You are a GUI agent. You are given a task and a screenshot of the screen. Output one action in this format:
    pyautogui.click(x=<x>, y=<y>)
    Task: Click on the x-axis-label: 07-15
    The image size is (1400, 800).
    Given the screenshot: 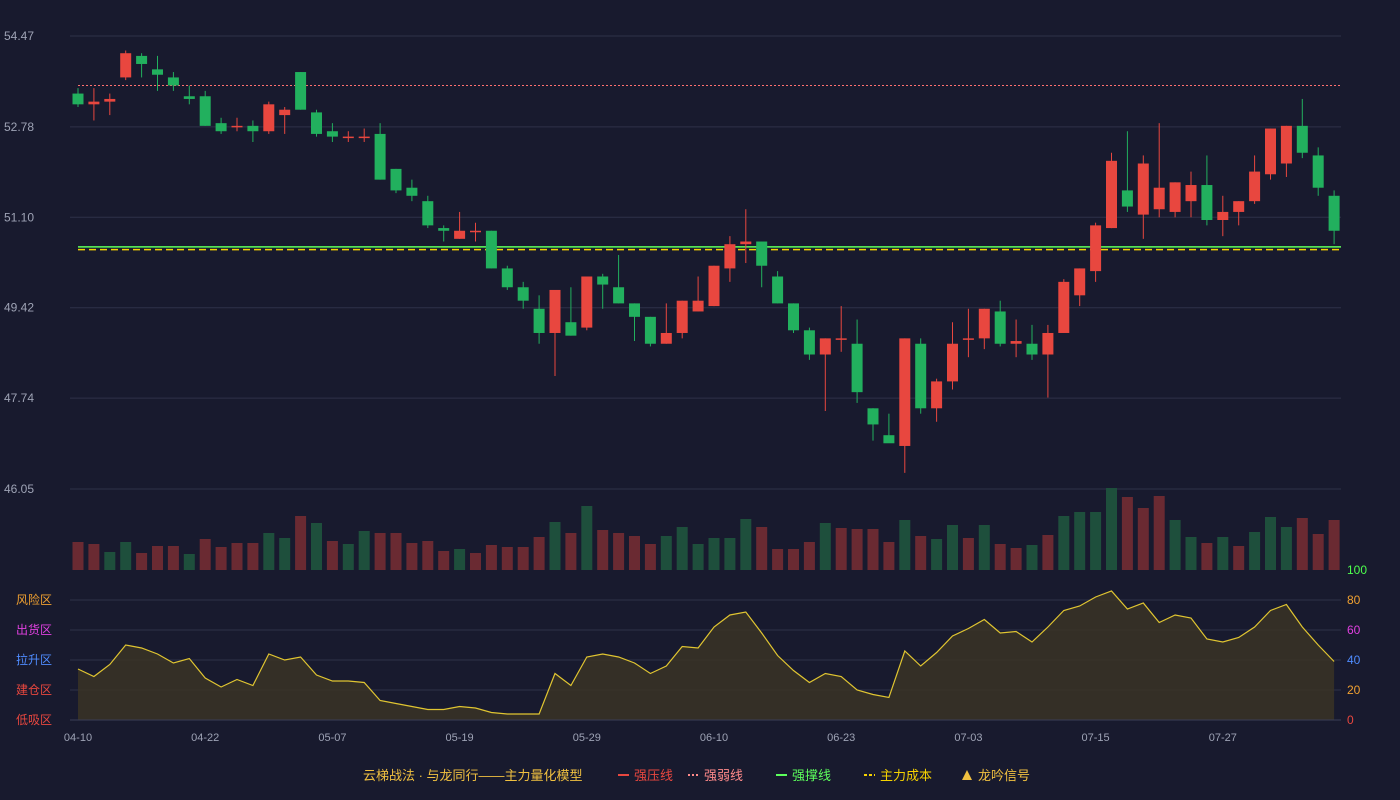 What is the action you would take?
    pyautogui.click(x=1096, y=738)
    